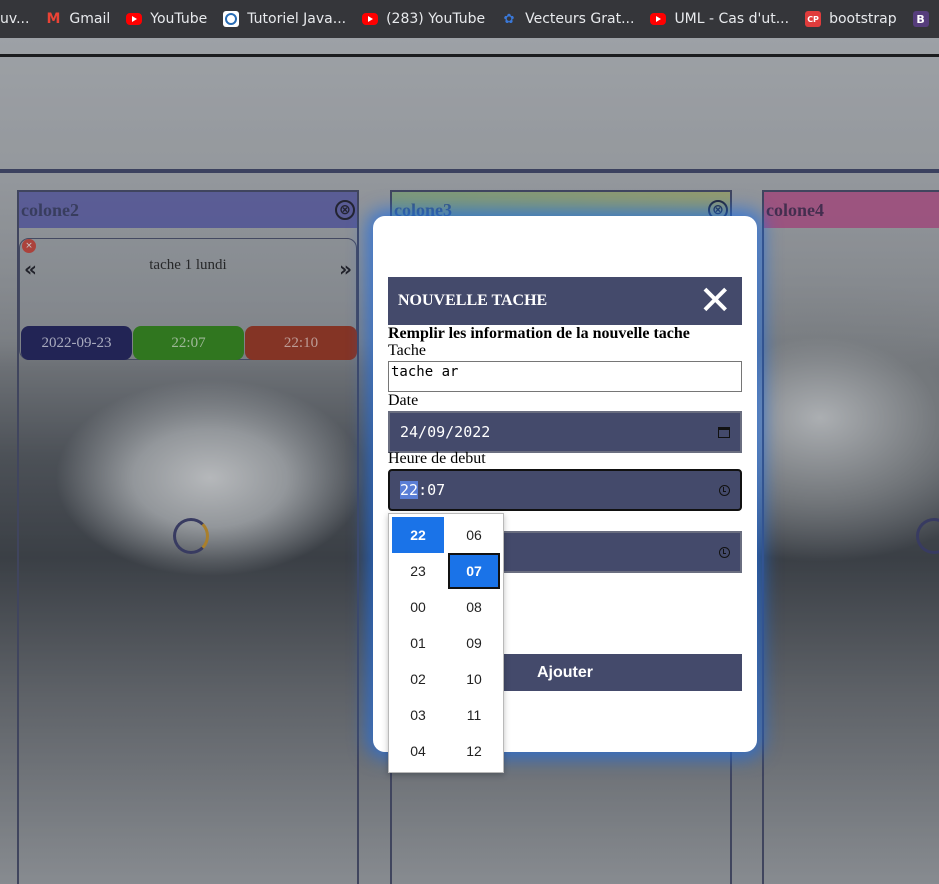 The width and height of the screenshot is (939, 884). I want to click on task-label: Tache, so click(407, 350).